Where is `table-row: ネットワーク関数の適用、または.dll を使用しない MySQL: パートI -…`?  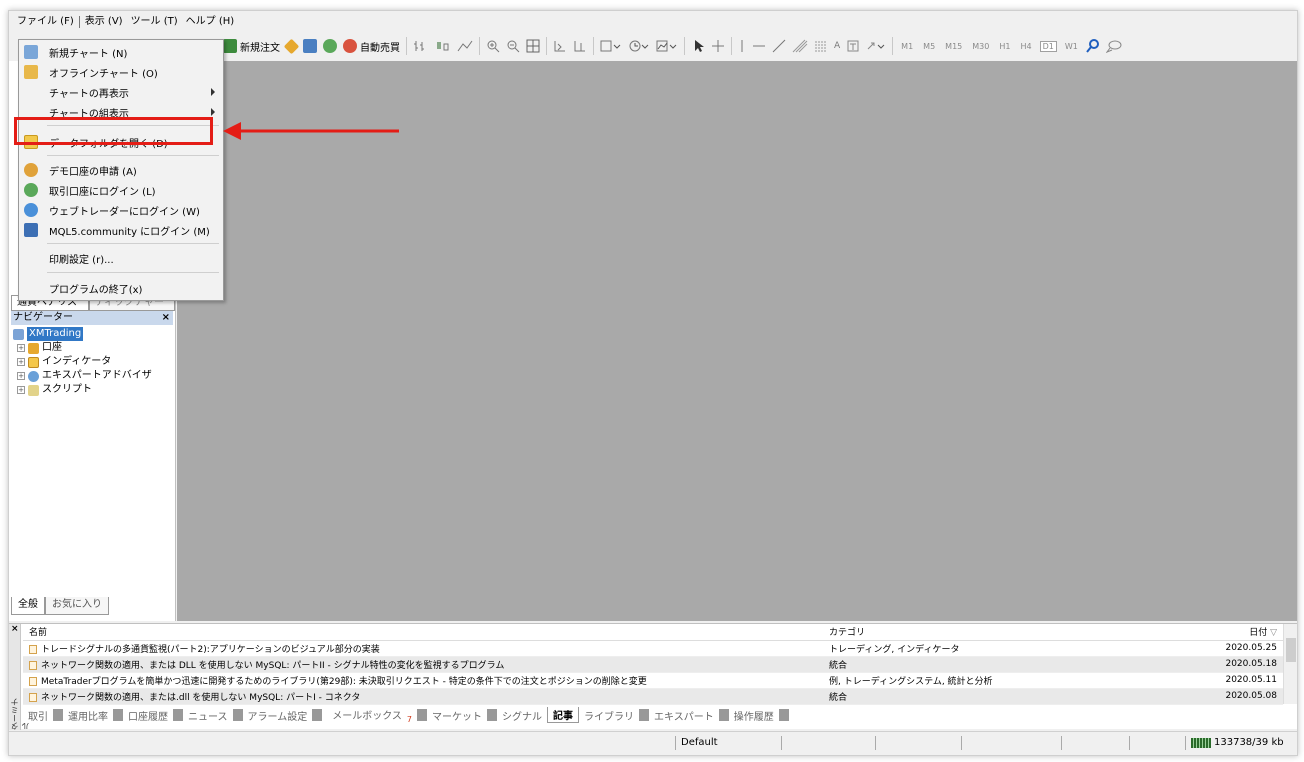 table-row: ネットワーク関数の適用、または.dll を使用しない MySQL: パートI -… is located at coordinates (653, 696).